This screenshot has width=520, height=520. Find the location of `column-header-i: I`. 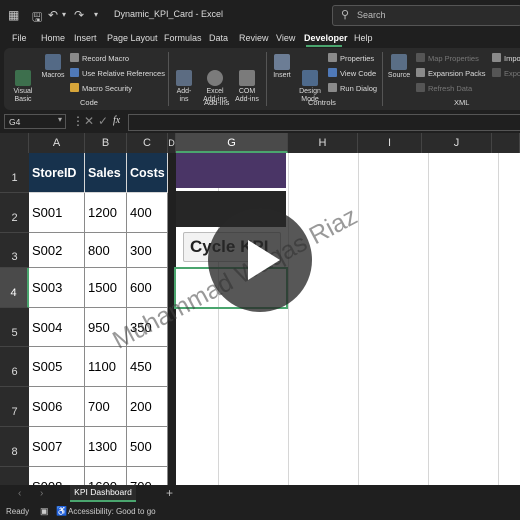

column-header-i: I is located at coordinates (390, 143).